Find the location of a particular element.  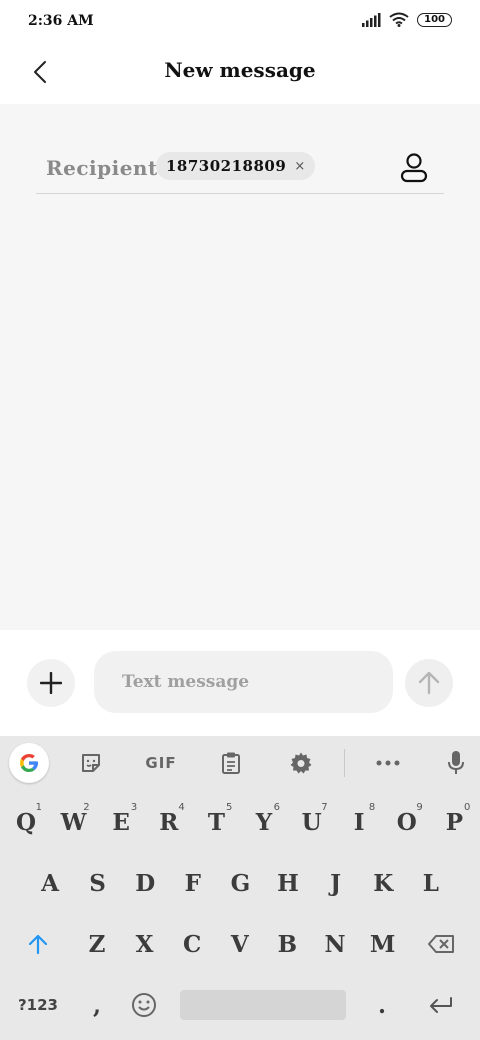

key-hint: 7 is located at coordinates (324, 807).